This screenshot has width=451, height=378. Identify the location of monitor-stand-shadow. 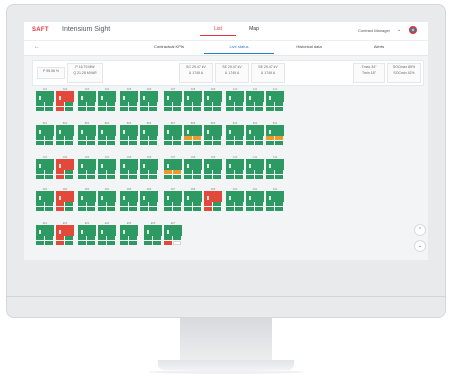
(226, 372).